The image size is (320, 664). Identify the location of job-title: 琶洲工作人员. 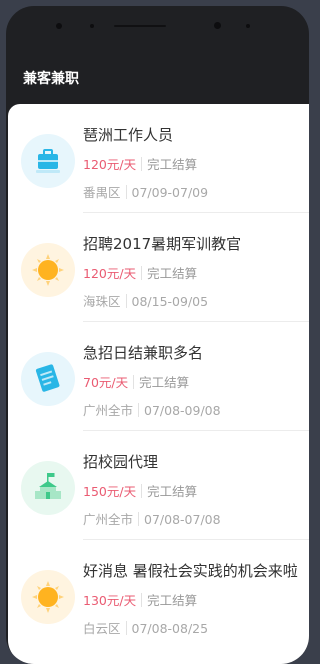
(128, 135).